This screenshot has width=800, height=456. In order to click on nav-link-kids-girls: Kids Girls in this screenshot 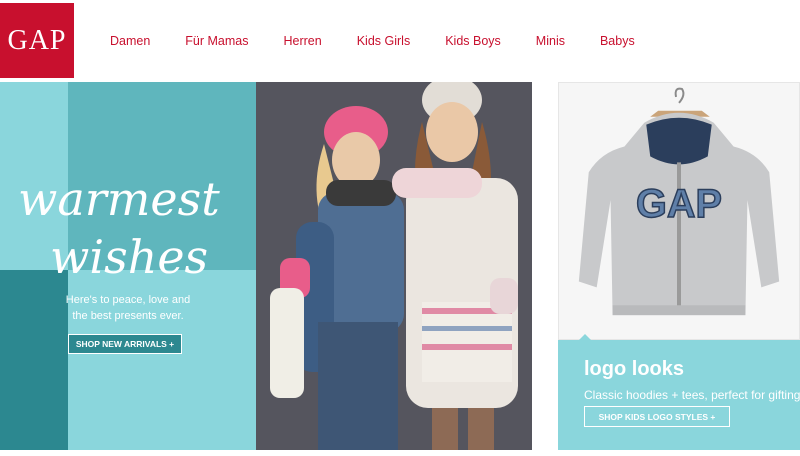, I will do `click(383, 41)`.